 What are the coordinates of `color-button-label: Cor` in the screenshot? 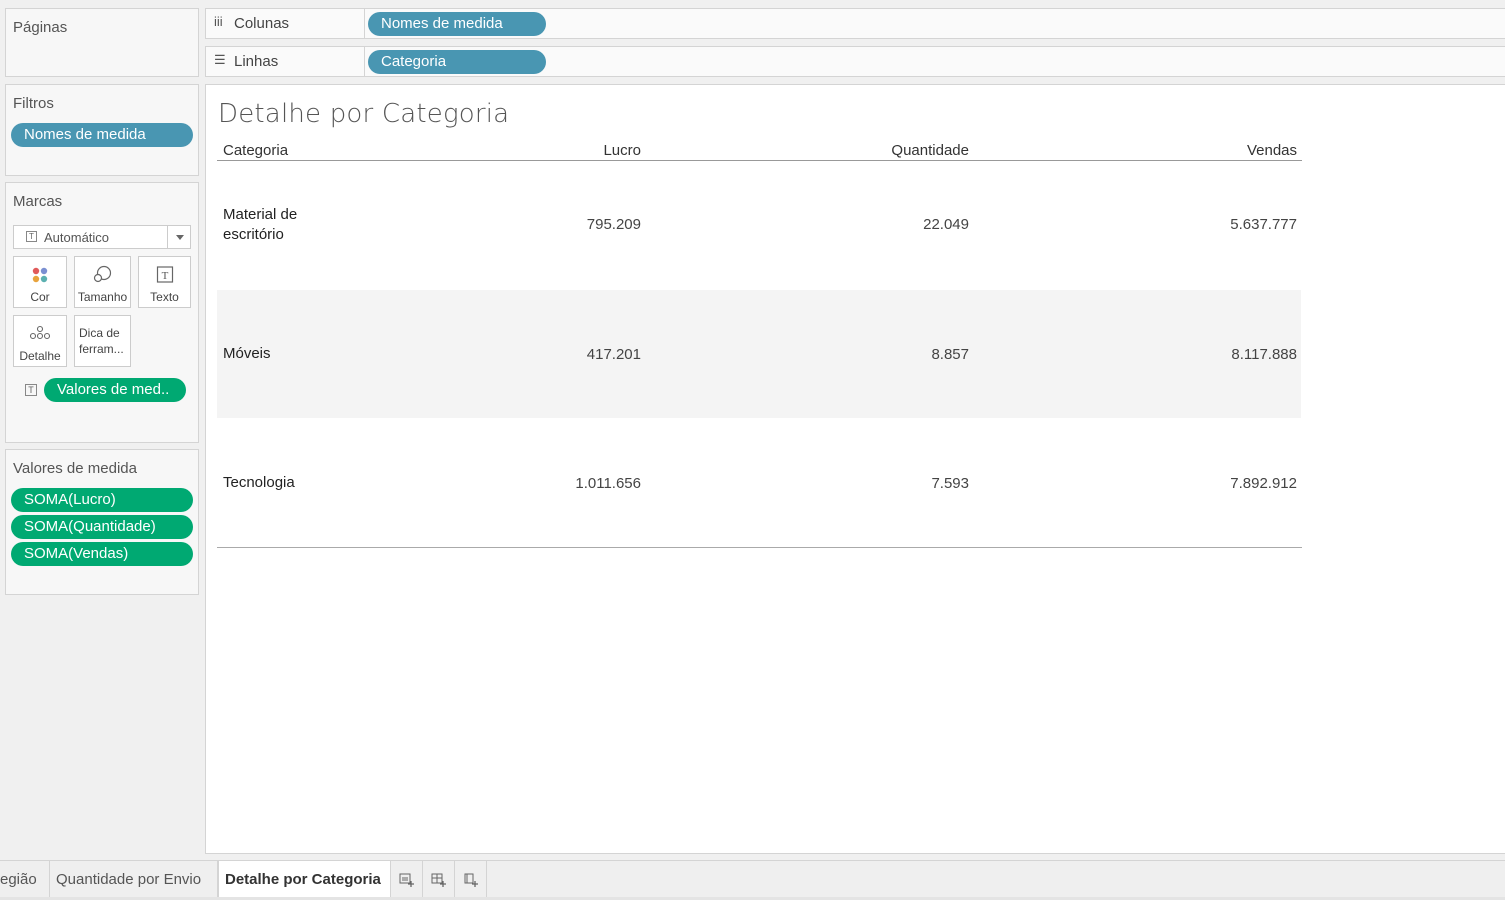 It's located at (40, 297).